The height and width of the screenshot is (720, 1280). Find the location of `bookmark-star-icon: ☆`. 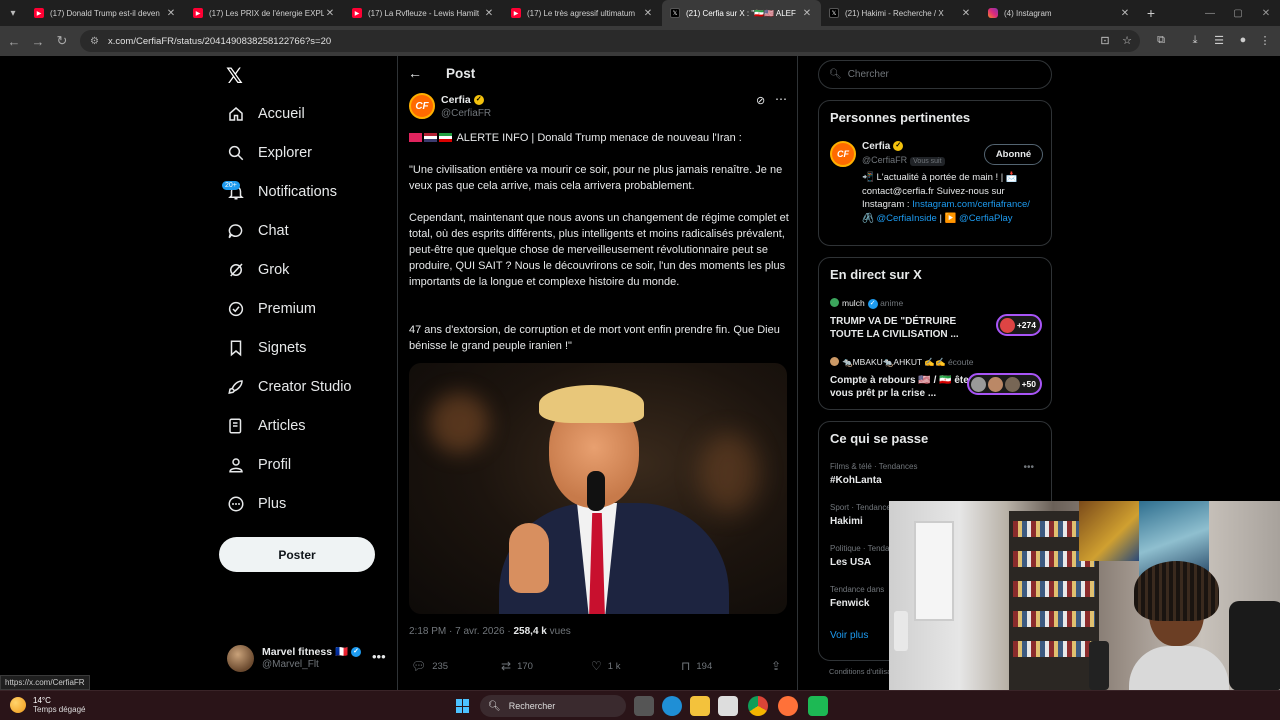

bookmark-star-icon: ☆ is located at coordinates (1127, 40).